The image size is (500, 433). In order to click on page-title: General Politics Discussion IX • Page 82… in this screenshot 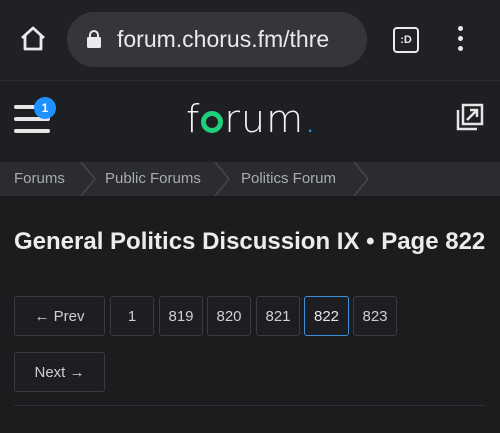, I will do `click(250, 241)`.